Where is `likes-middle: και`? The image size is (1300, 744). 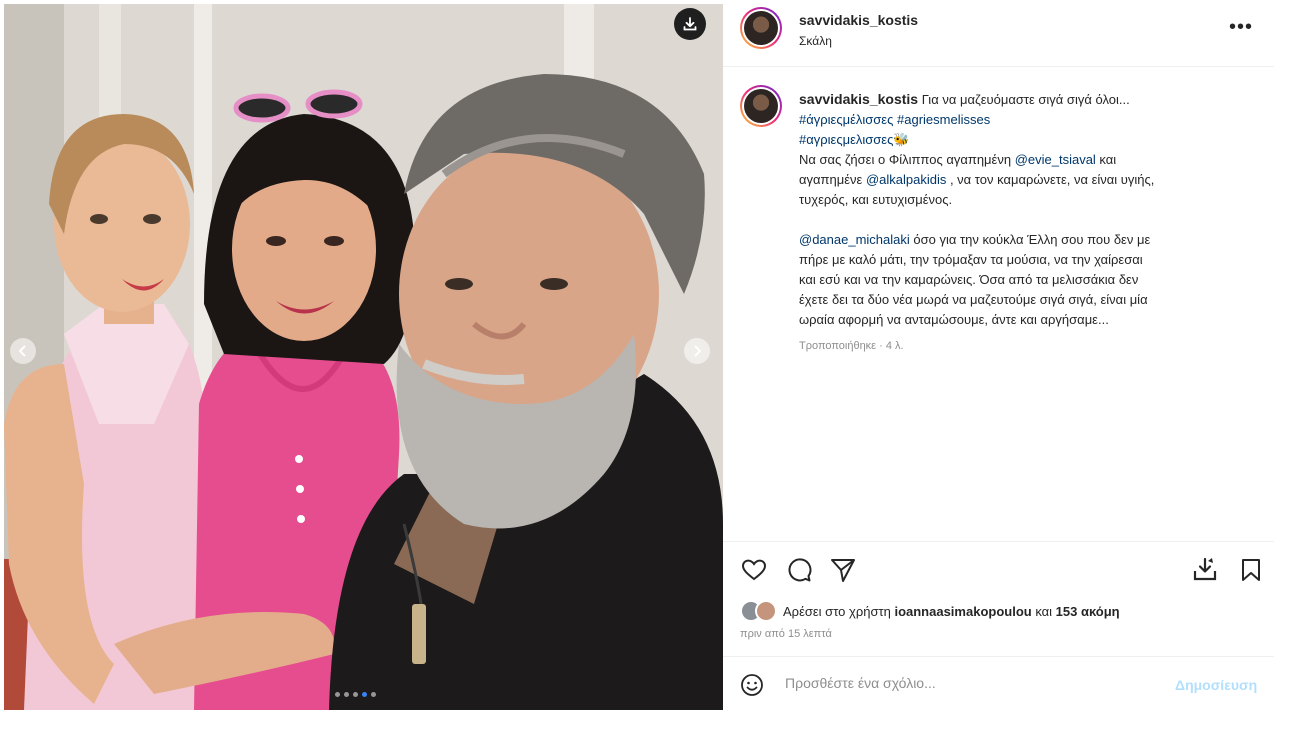 likes-middle: και is located at coordinates (1043, 611).